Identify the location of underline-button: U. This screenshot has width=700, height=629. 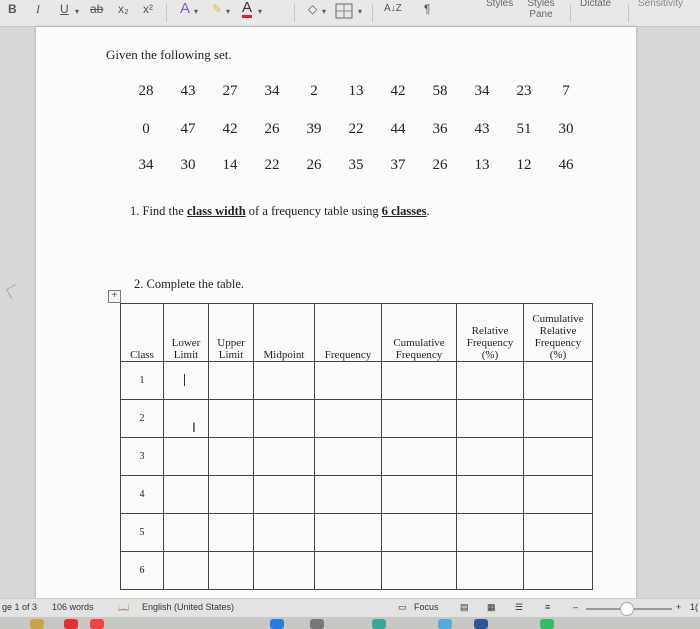
(64, 9).